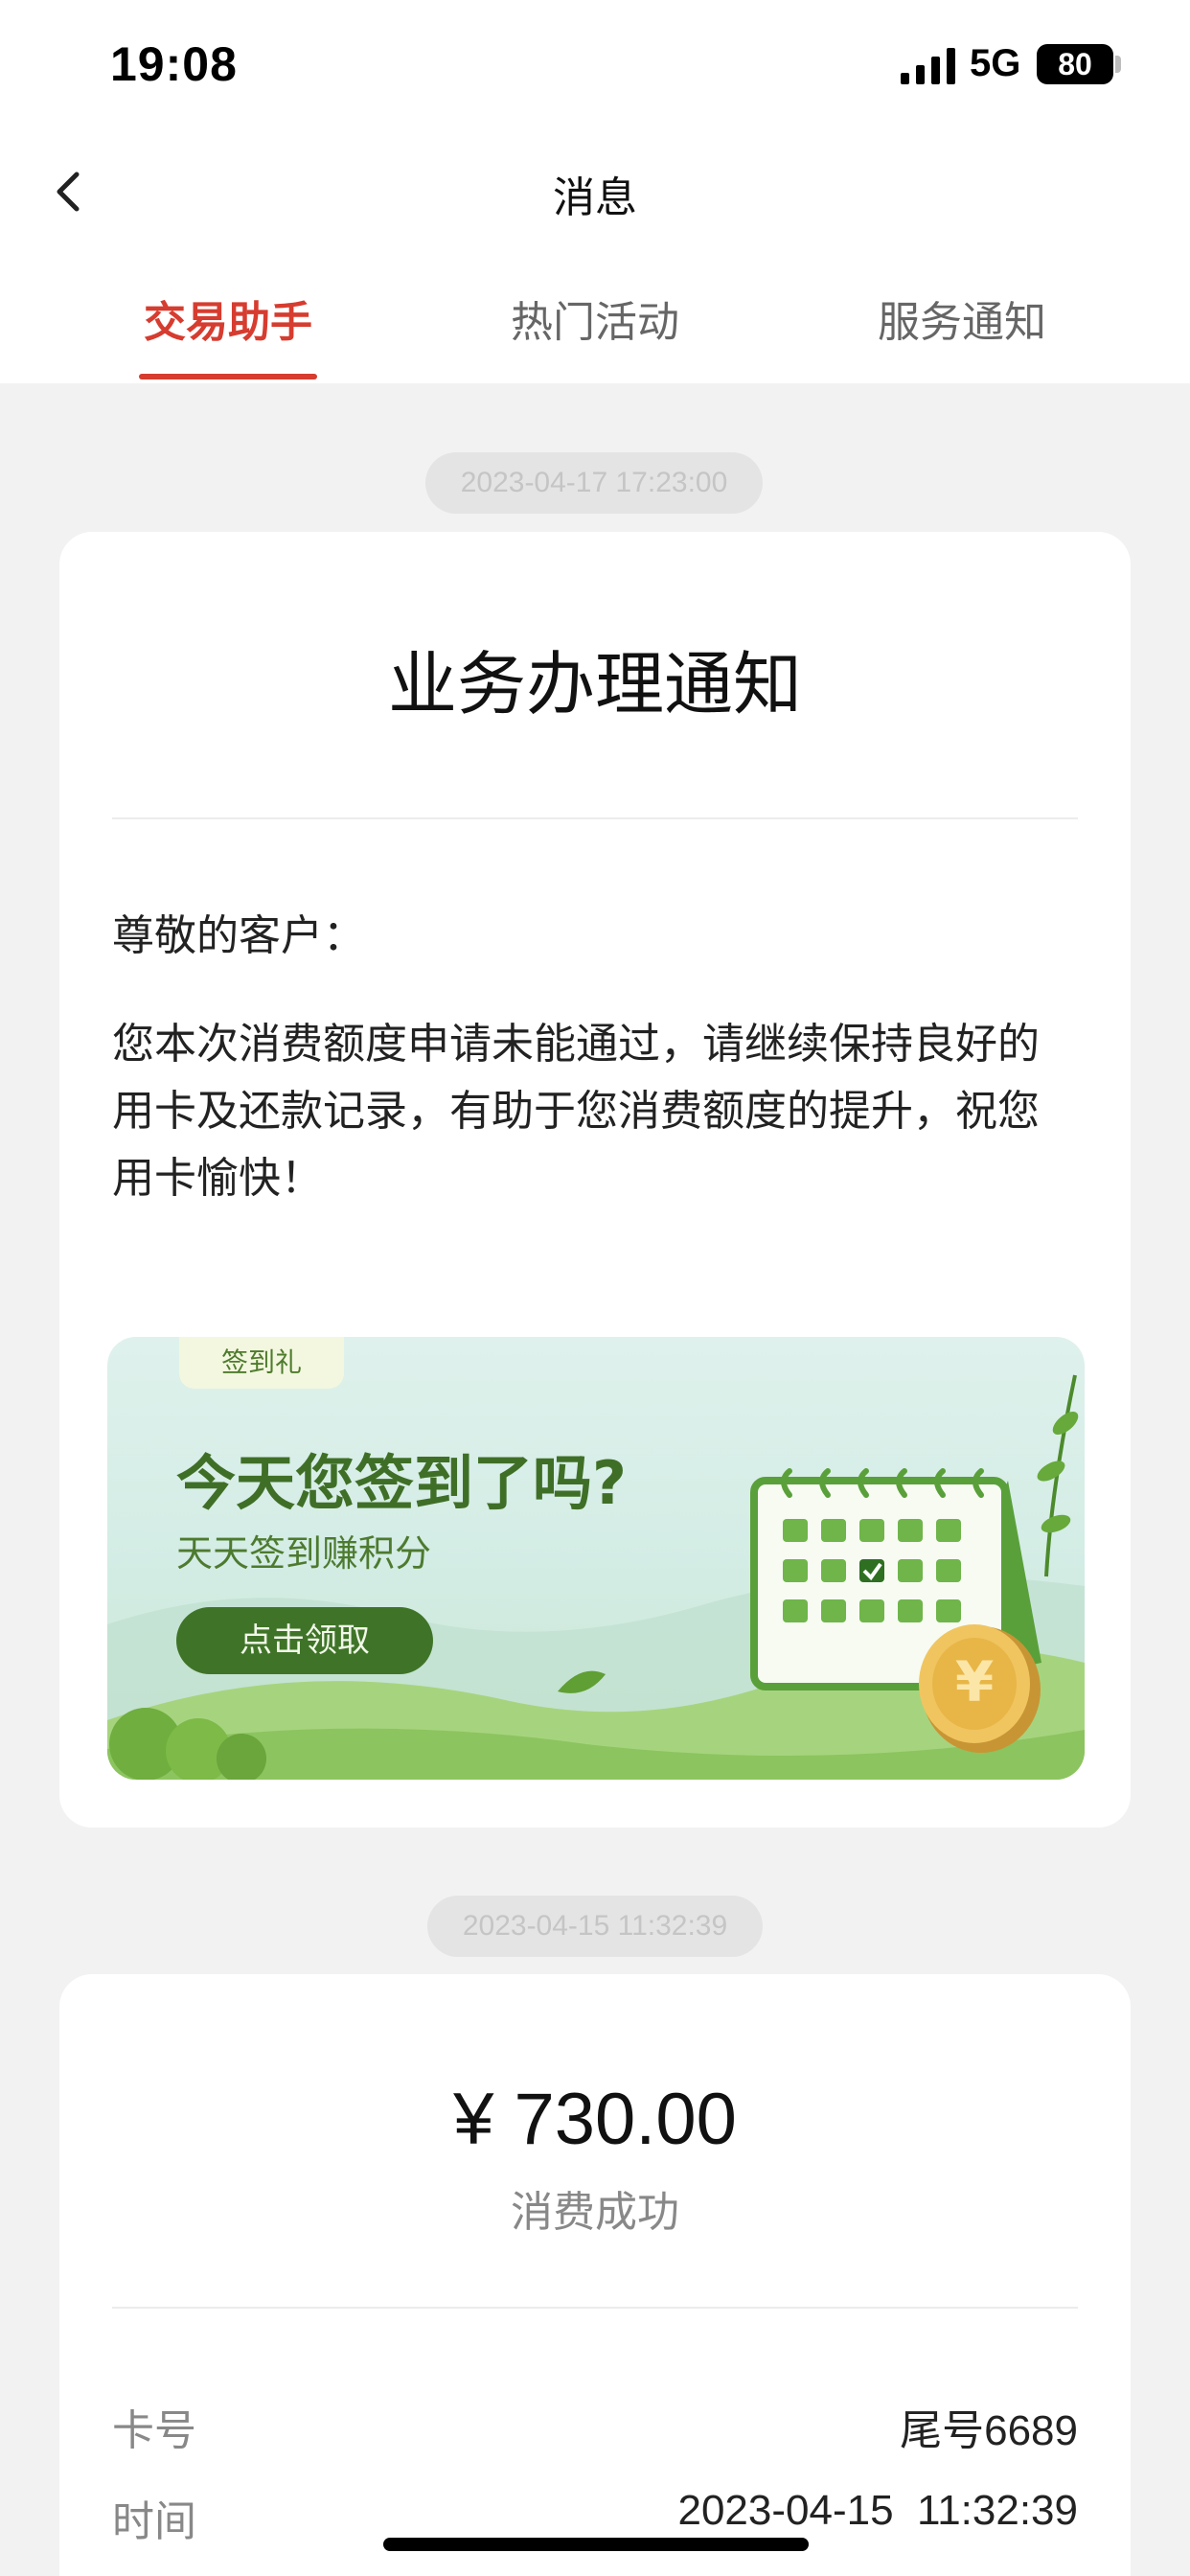 The image size is (1190, 2576). I want to click on message-timestamp: 2023-04-15 11:32:39, so click(595, 1926).